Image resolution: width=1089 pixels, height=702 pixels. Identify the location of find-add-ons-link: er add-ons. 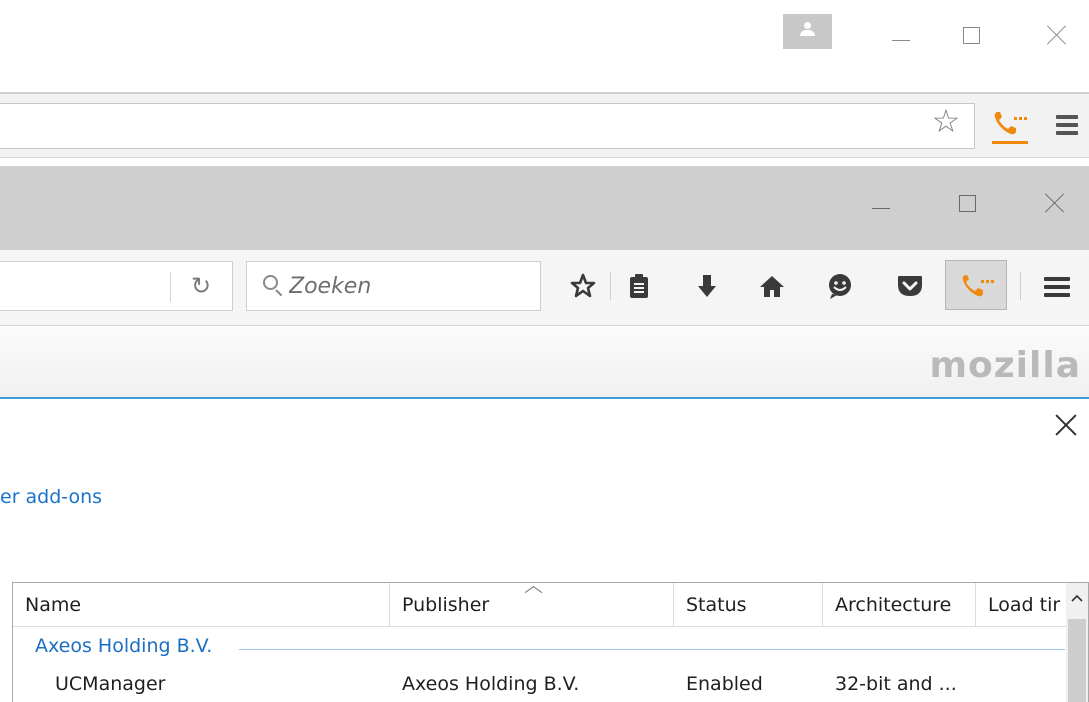
(51, 497).